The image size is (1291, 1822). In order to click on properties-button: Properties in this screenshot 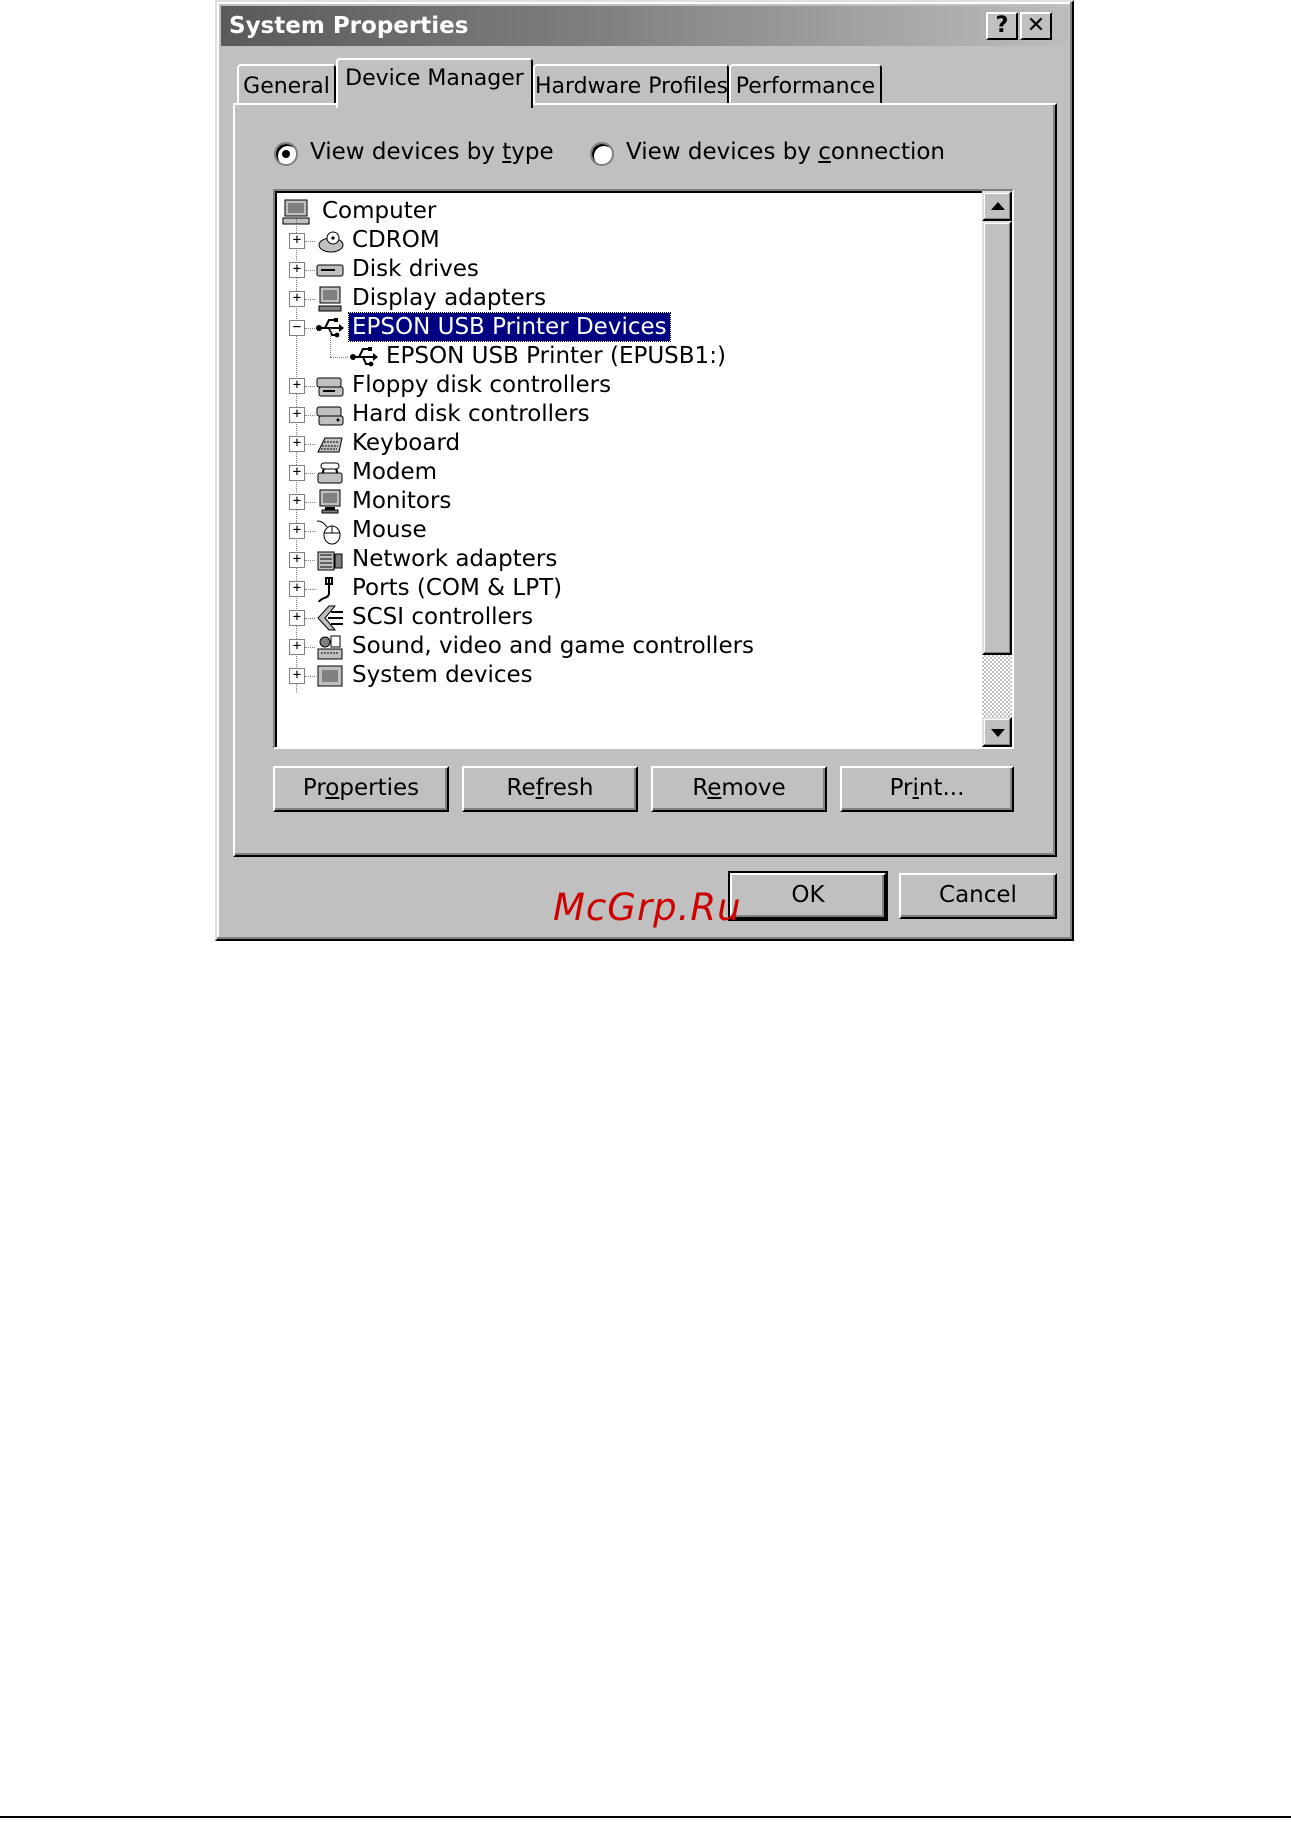, I will do `click(361, 789)`.